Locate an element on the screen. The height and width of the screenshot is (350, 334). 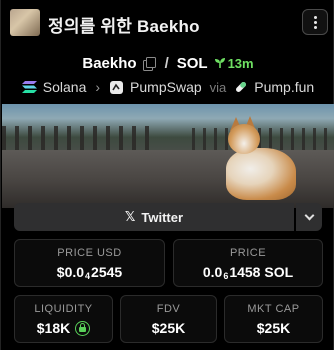
zero-count: 4 is located at coordinates (88, 276).